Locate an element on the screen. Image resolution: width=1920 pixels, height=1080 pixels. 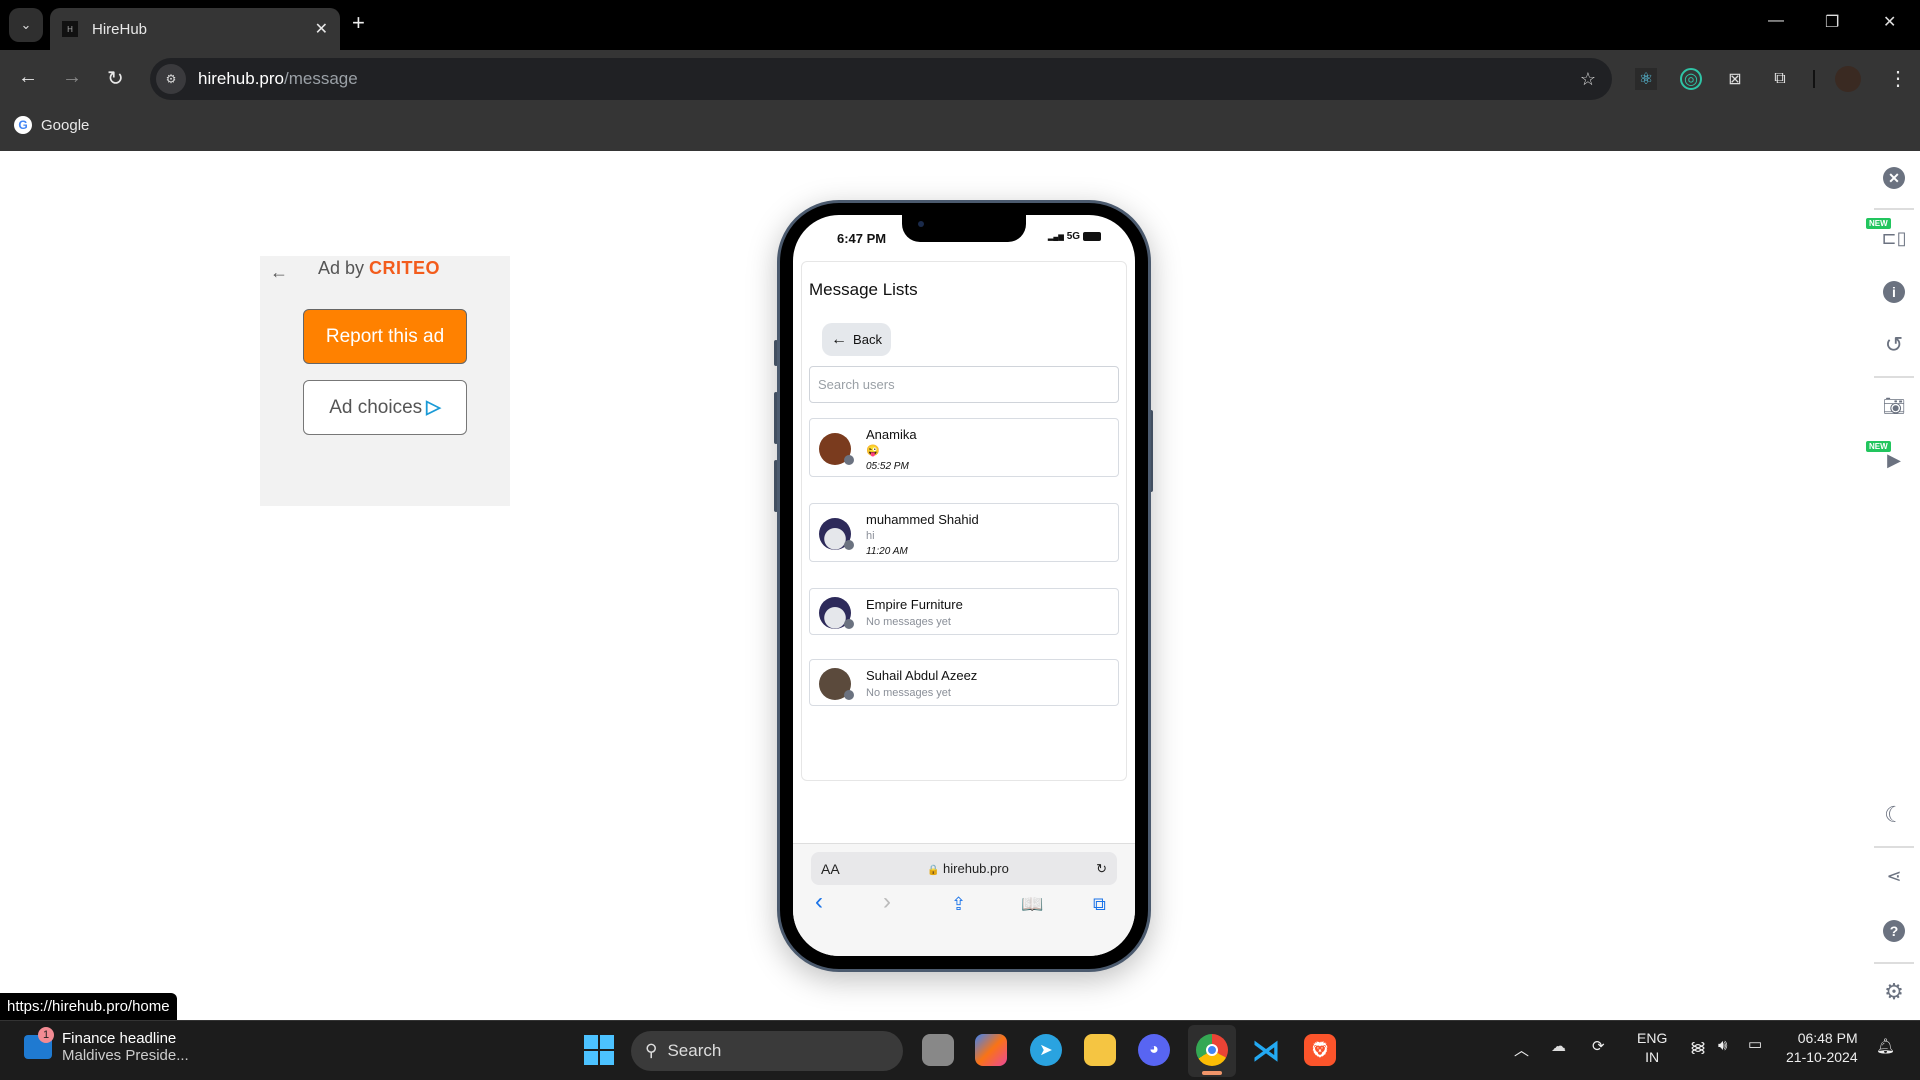
volume-icon: 🔊︎ is located at coordinates (1722, 1045).